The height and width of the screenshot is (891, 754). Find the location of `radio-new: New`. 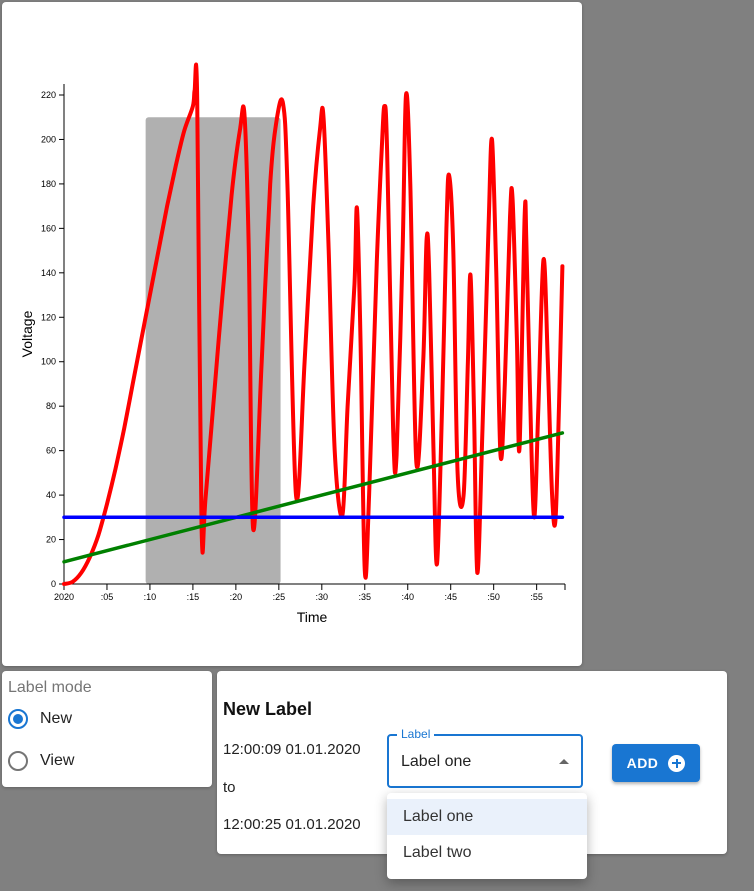

radio-new: New is located at coordinates (40, 719).